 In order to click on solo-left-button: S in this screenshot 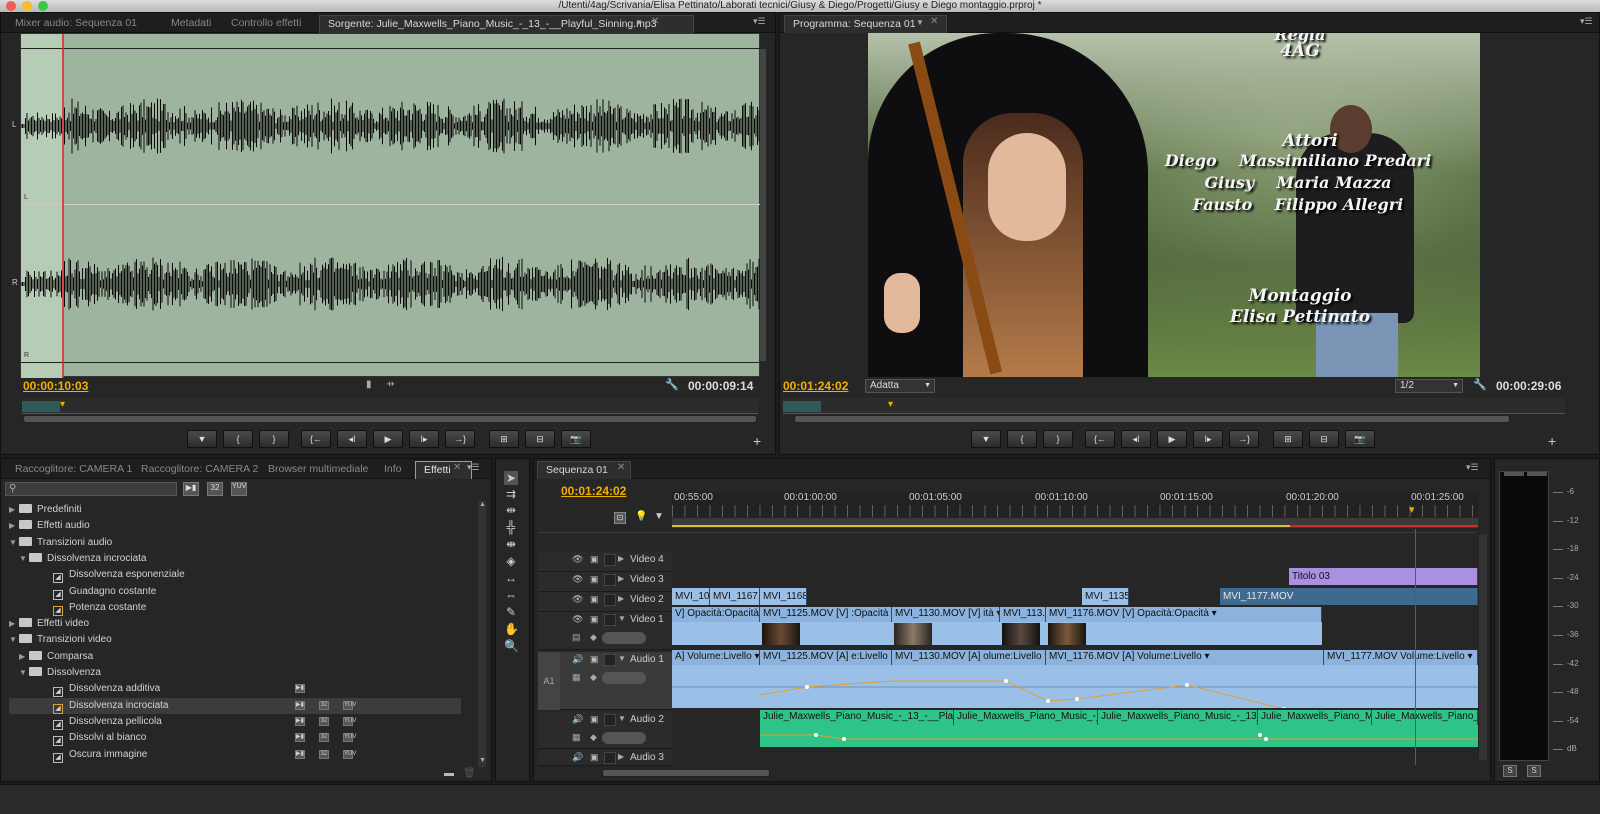, I will do `click(1510, 771)`.